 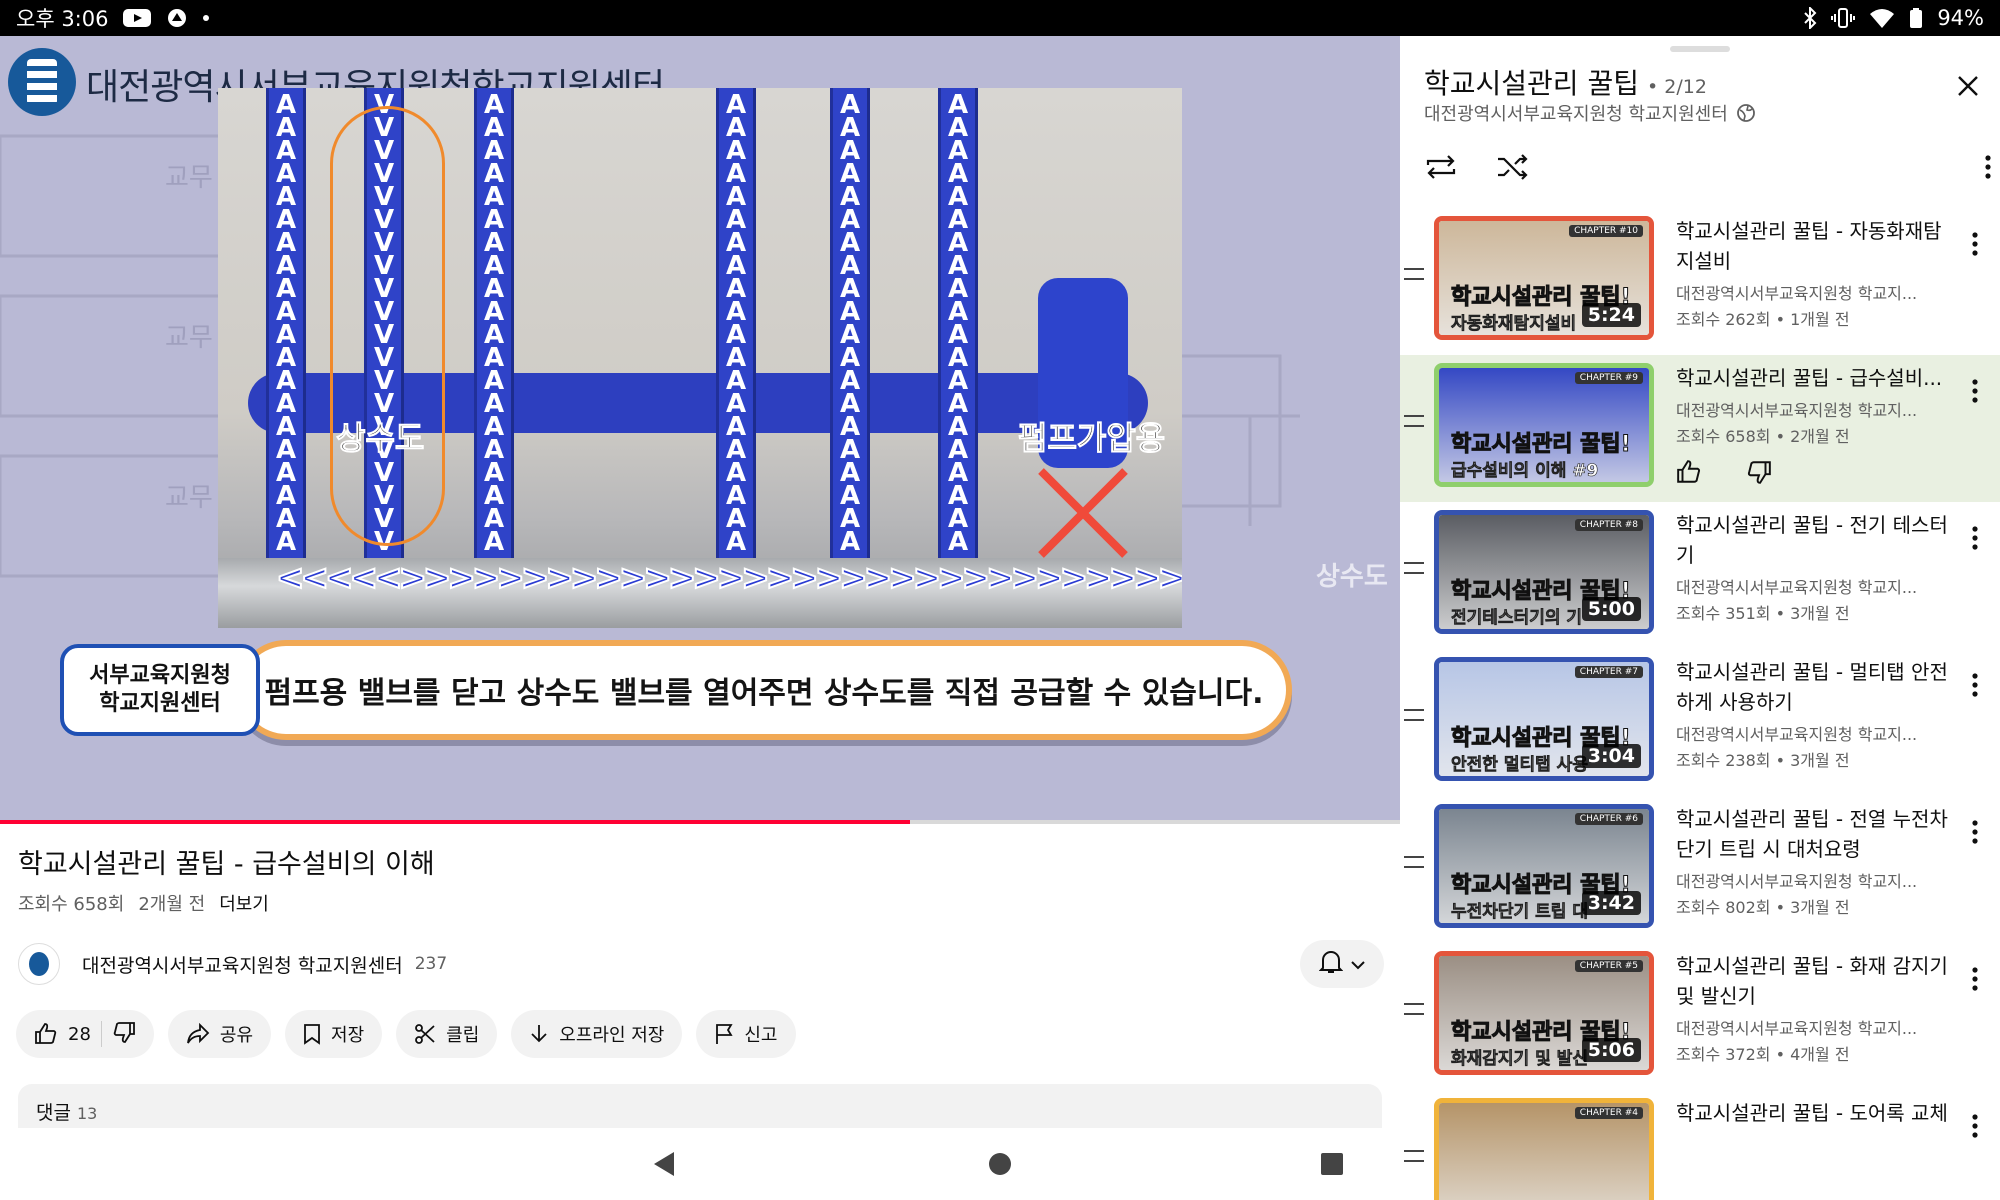 I want to click on thumbnail-chapter: CHAPTER #10, so click(x=1606, y=231).